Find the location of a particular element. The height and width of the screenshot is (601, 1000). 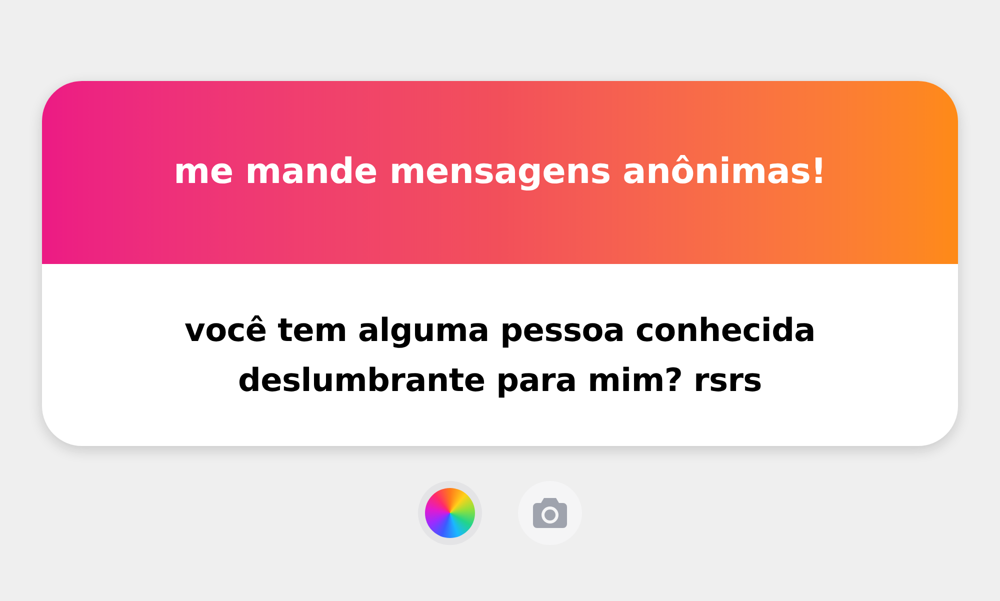

card-title: me mande mensagens anônimas! is located at coordinates (500, 172).